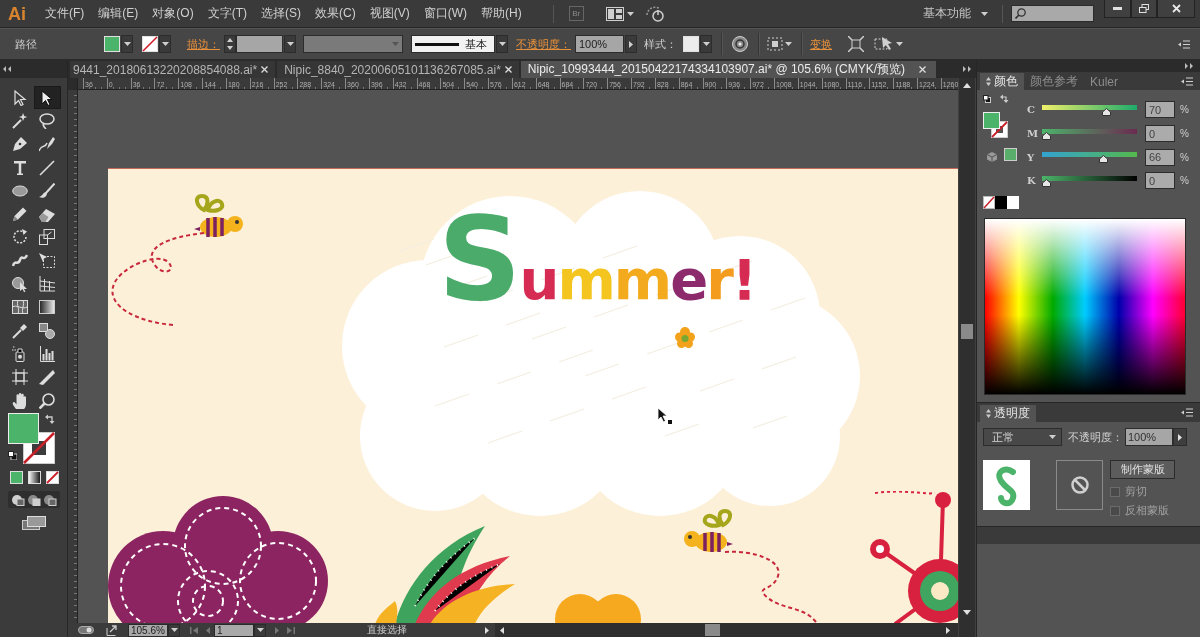 This screenshot has height=637, width=1200. What do you see at coordinates (691, 44) in the screenshot?
I see `graphic-style-swatch` at bounding box center [691, 44].